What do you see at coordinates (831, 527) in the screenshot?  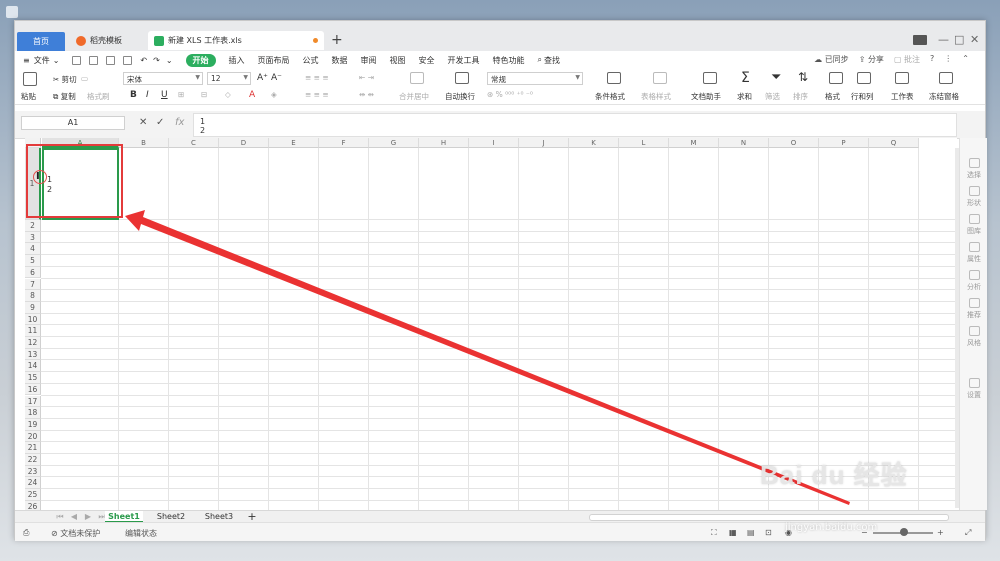 I see `watermark-url: jingyan.baidu.com` at bounding box center [831, 527].